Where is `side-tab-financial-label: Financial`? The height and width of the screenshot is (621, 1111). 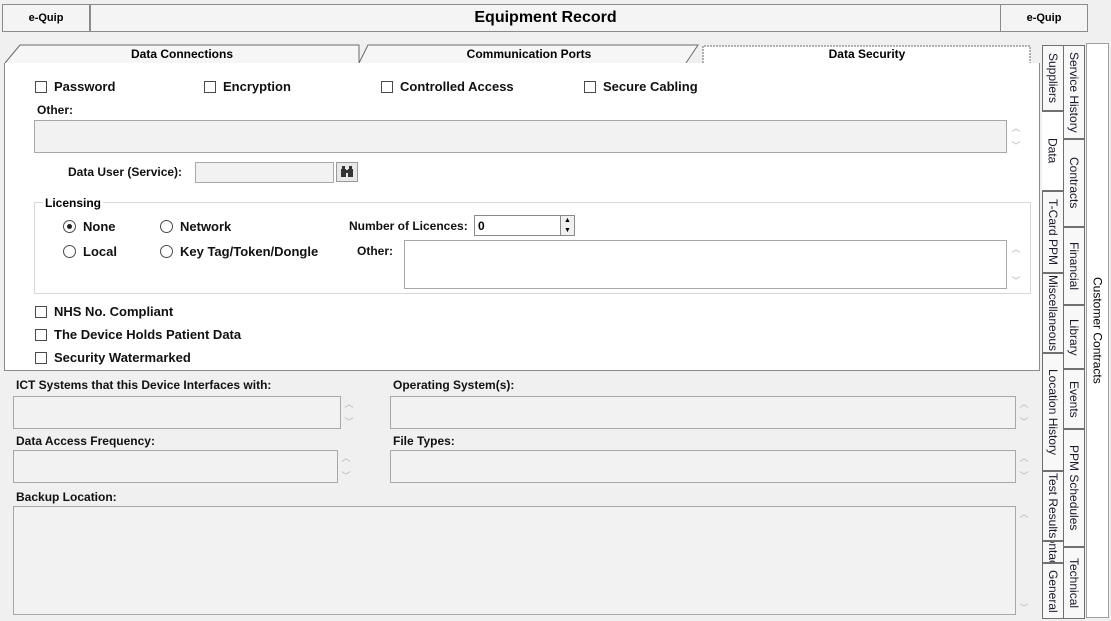
side-tab-financial-label: Financial is located at coordinates (1074, 266).